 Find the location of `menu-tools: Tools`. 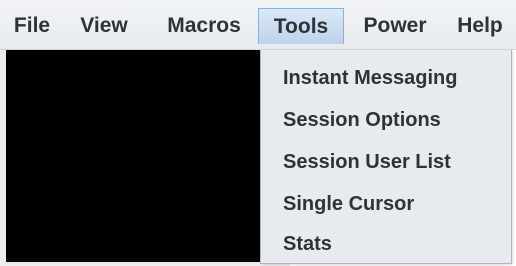

menu-tools: Tools is located at coordinates (301, 26).